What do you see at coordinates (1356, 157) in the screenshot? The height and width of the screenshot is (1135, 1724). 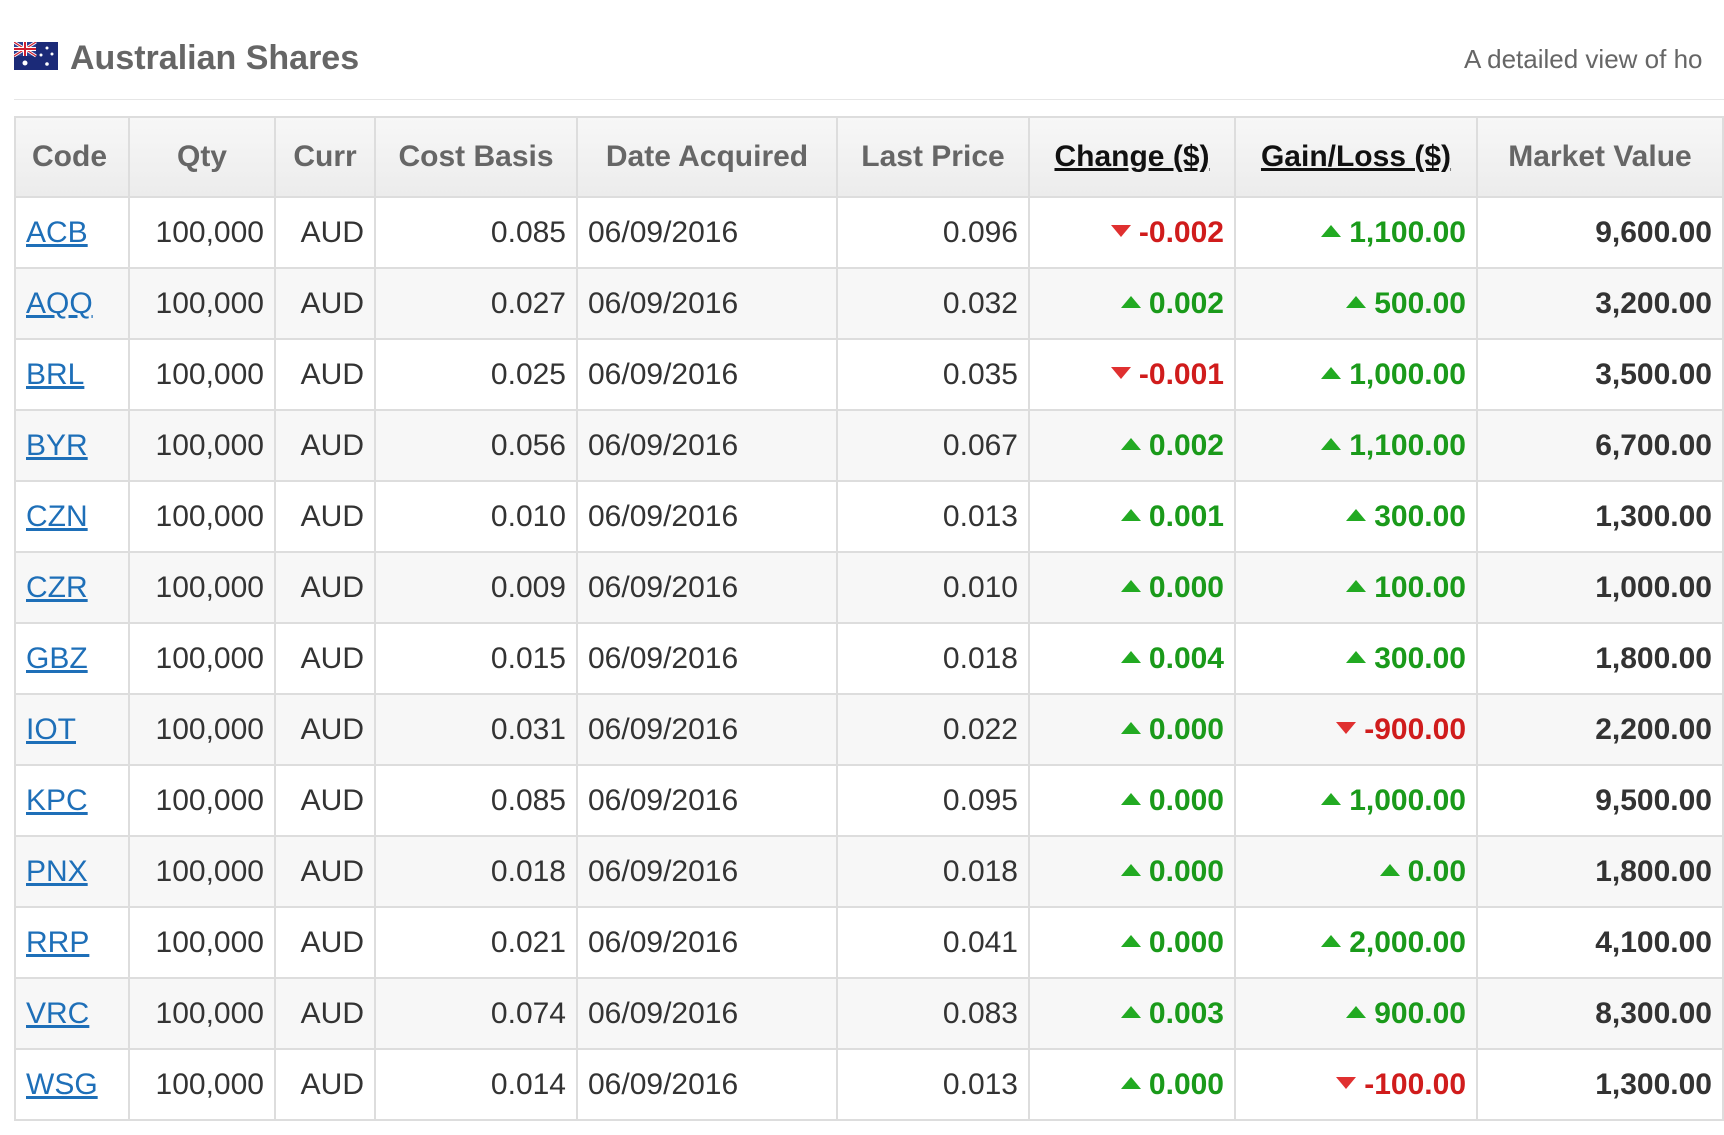 I see `column-header-gain-loss-sort: Gain/Loss ($)` at bounding box center [1356, 157].